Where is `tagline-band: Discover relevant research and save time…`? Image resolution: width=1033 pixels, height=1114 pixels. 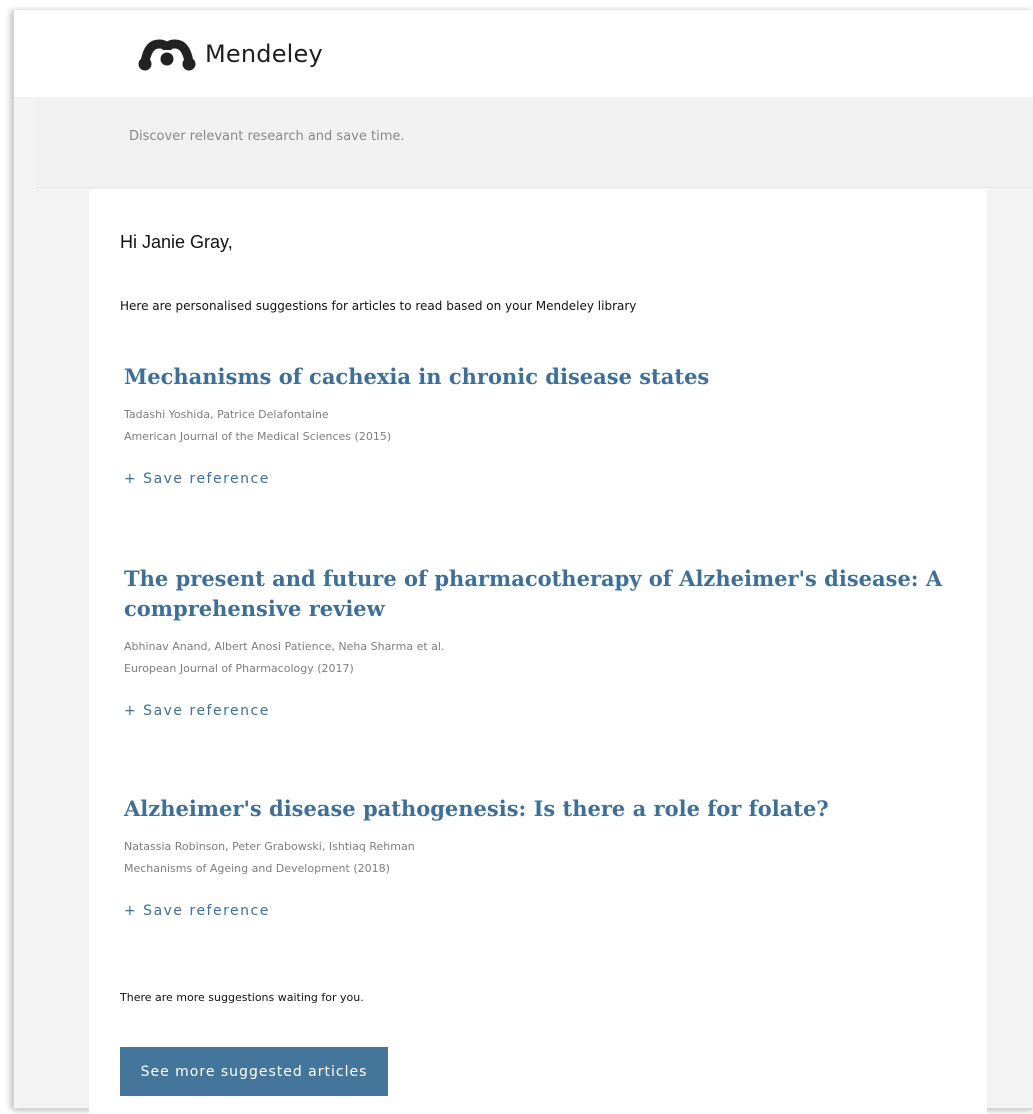 tagline-band: Discover relevant research and save time… is located at coordinates (534, 142).